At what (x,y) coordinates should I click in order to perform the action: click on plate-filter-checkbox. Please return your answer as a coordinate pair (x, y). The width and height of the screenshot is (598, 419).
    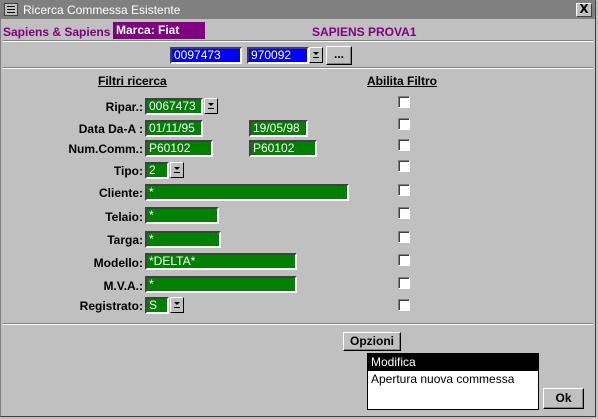
    Looking at the image, I should click on (404, 237).